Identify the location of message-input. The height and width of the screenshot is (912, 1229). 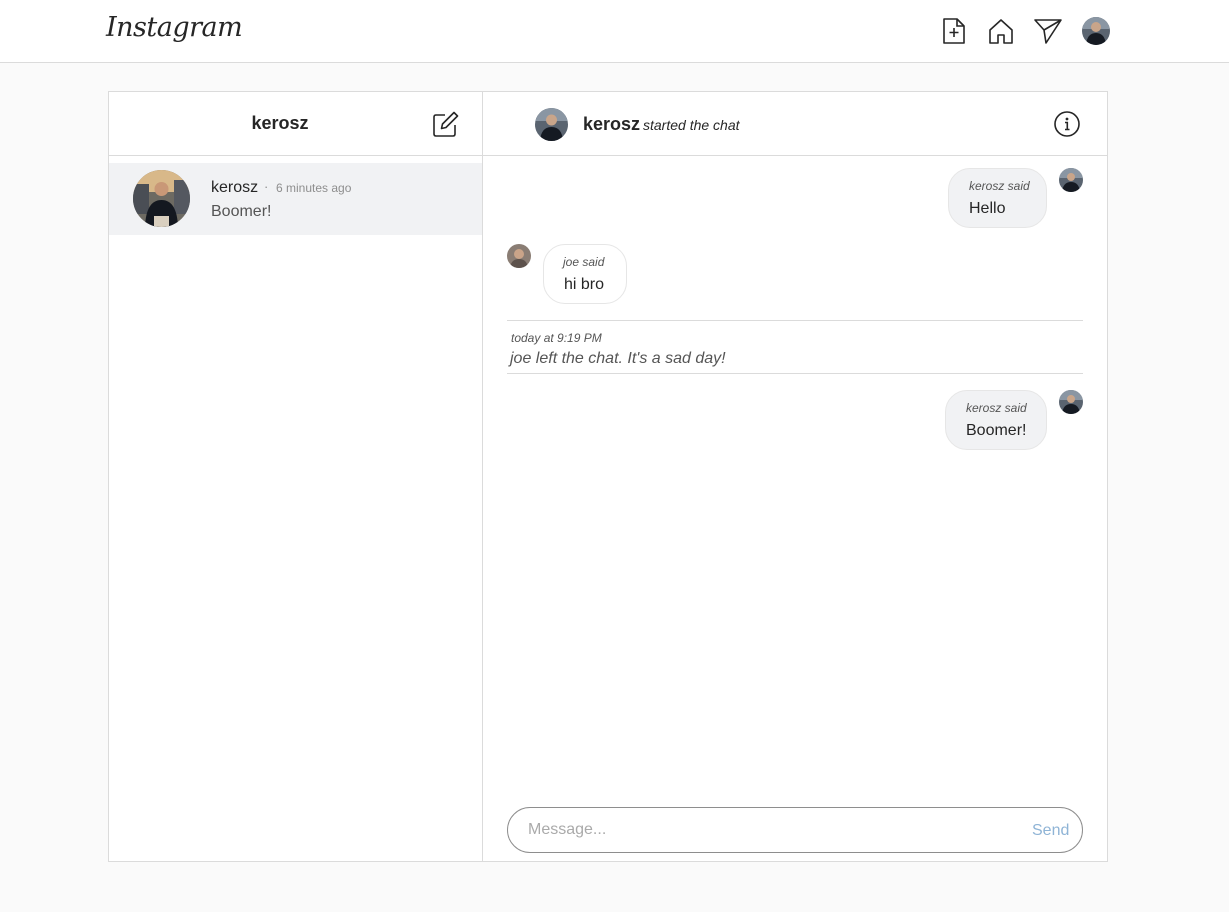
(768, 830).